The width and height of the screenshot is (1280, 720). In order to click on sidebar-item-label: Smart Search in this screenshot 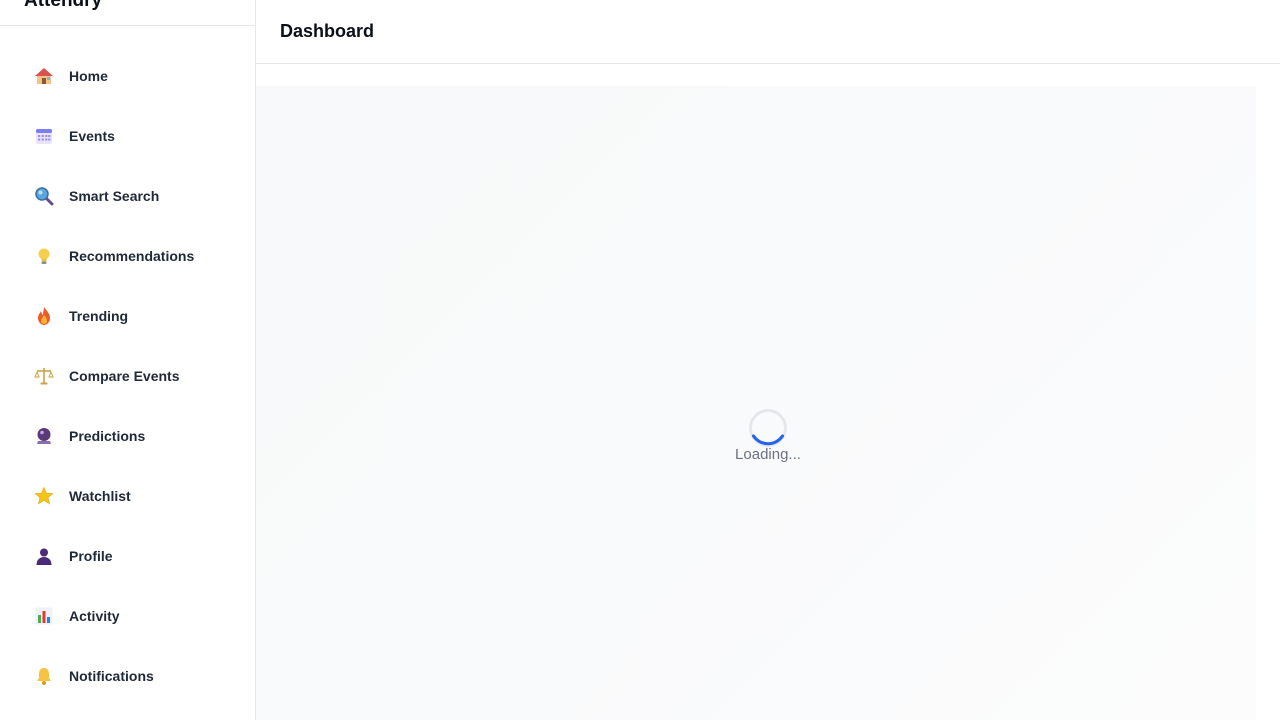, I will do `click(114, 196)`.